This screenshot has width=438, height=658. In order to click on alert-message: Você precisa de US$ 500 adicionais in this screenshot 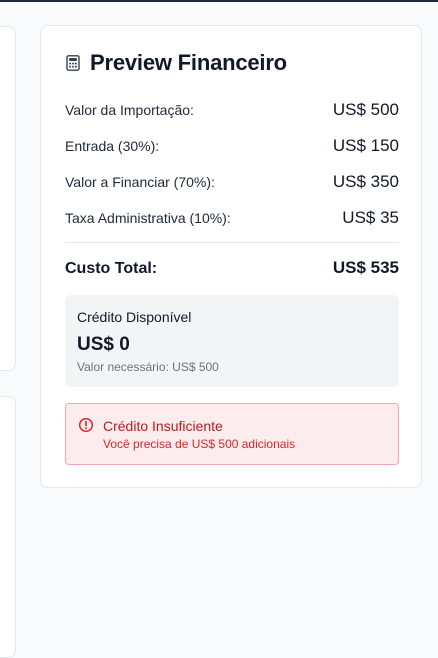, I will do `click(199, 444)`.